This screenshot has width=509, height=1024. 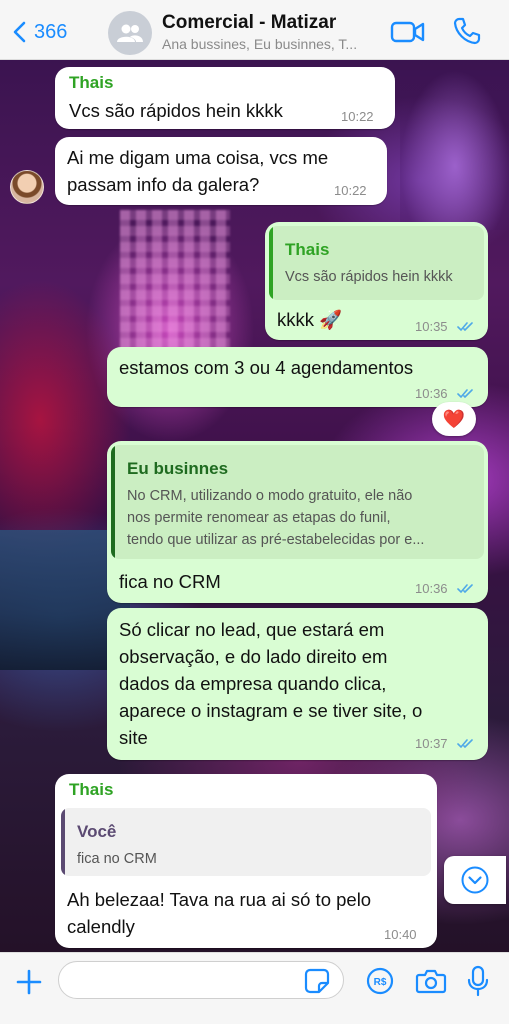 What do you see at coordinates (51, 31) in the screenshot?
I see `unread-count: 366` at bounding box center [51, 31].